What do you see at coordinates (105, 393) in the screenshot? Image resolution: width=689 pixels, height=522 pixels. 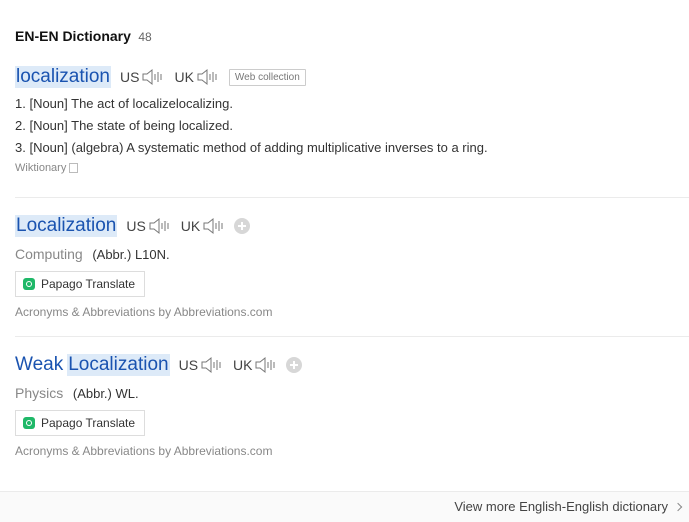 I see `abbr-text: (Abbr.) WL.` at bounding box center [105, 393].